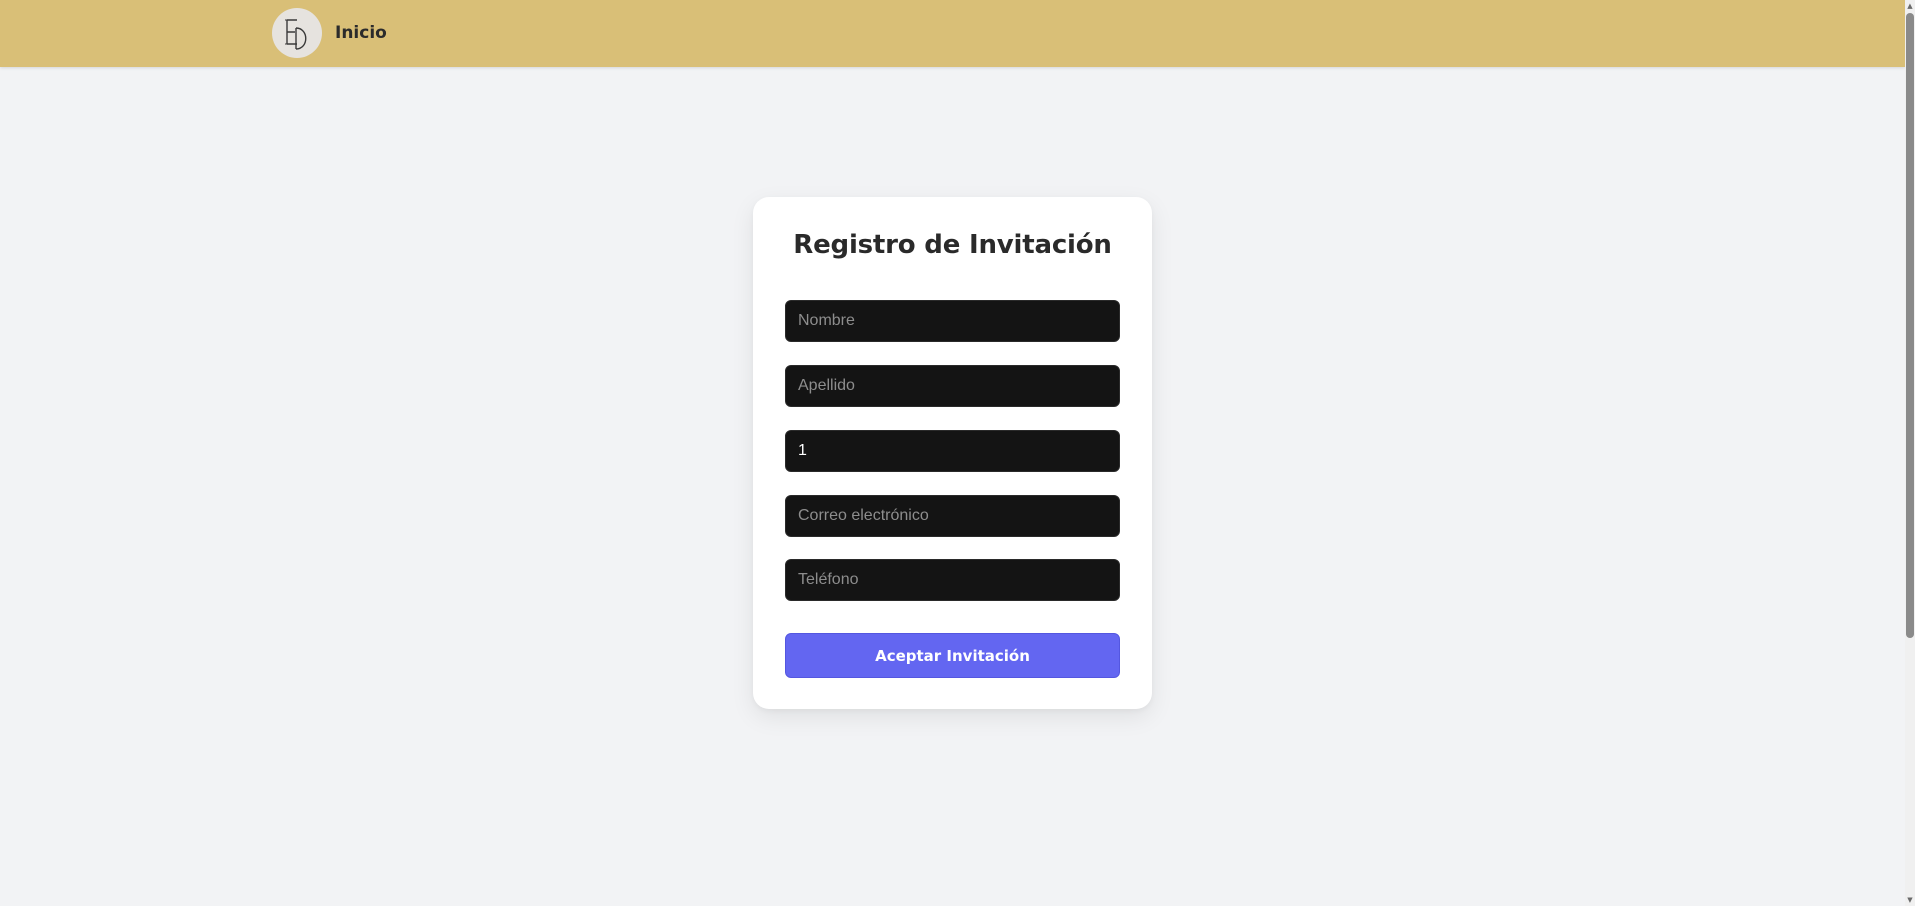 The image size is (1915, 906). What do you see at coordinates (361, 33) in the screenshot?
I see `nav-home-link: Inicio` at bounding box center [361, 33].